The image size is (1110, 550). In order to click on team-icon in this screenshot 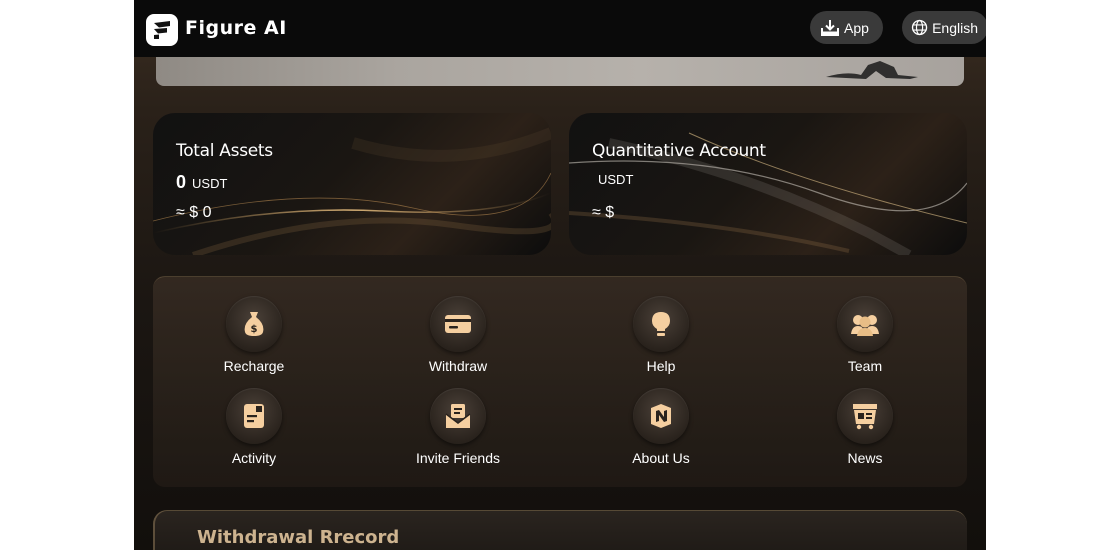, I will do `click(865, 324)`.